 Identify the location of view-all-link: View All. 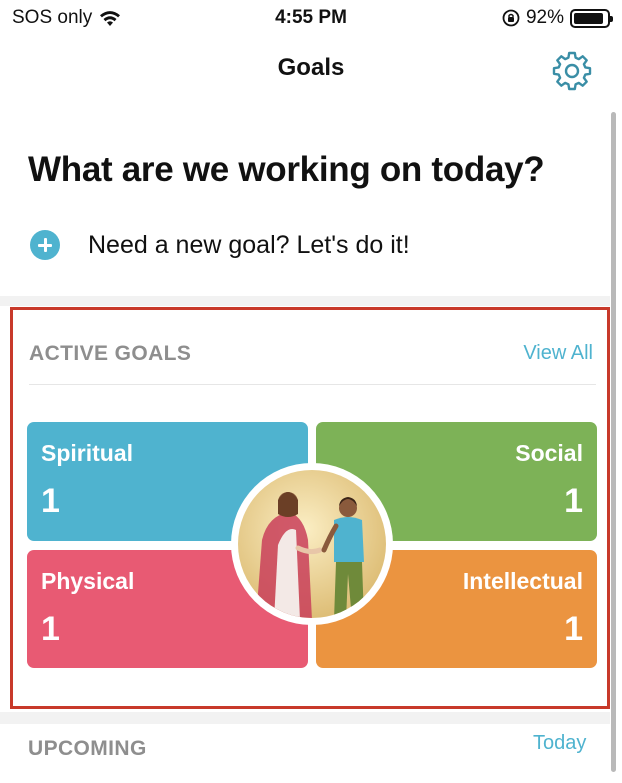
(558, 353).